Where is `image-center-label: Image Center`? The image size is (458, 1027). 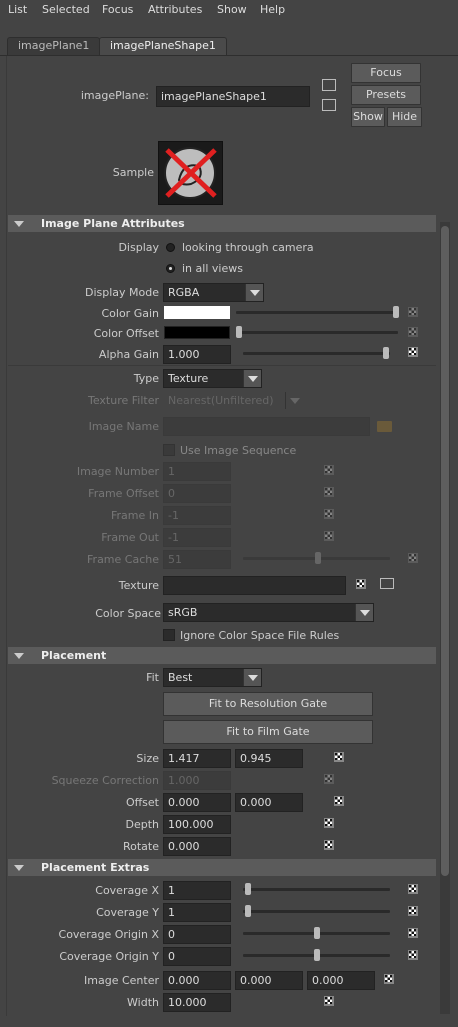 image-center-label: Image Center is located at coordinates (121, 980).